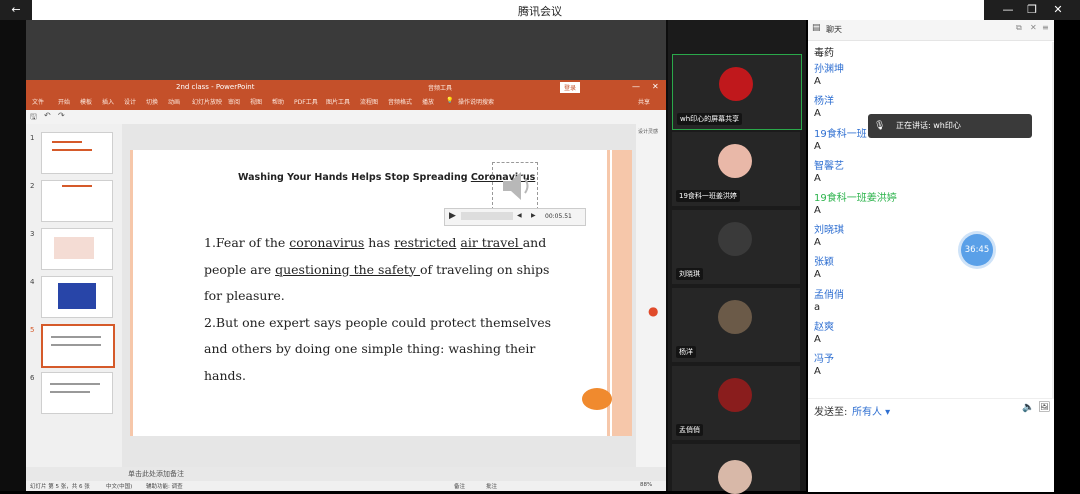 This screenshot has width=1080, height=494. Describe the element at coordinates (829, 295) in the screenshot. I see `chat-sender-name: 孟俏俏` at that location.